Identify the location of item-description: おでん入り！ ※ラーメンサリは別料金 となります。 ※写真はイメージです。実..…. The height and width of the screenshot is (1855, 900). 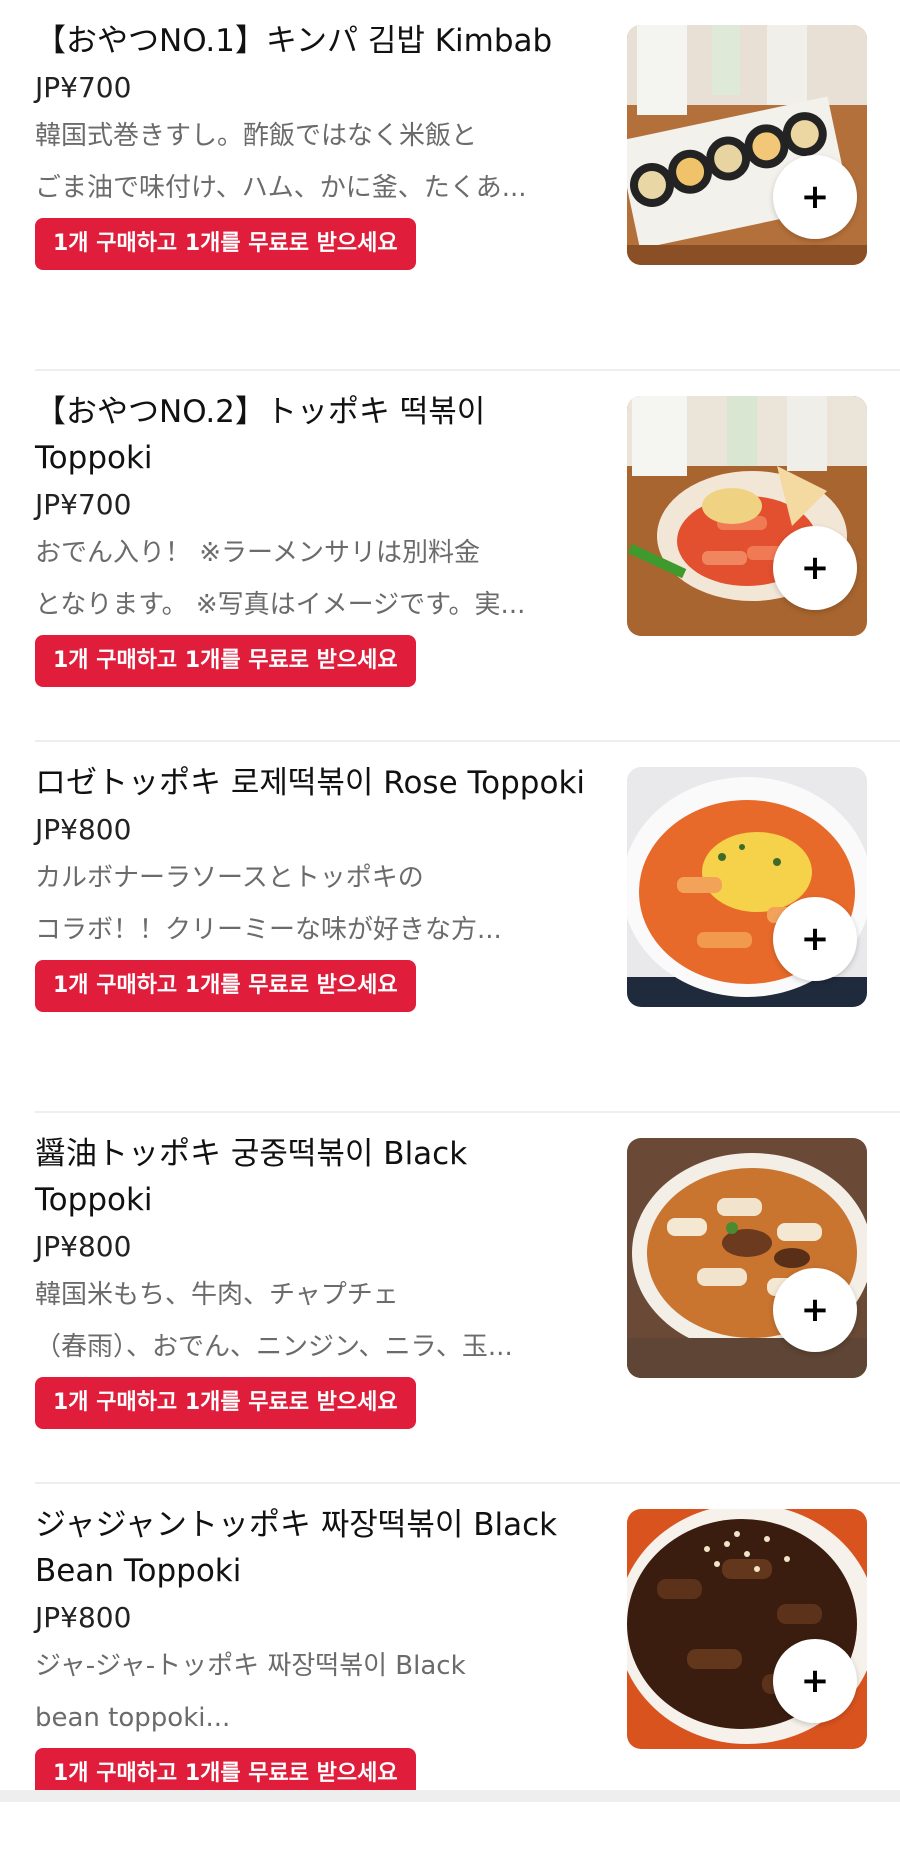
(312, 579).